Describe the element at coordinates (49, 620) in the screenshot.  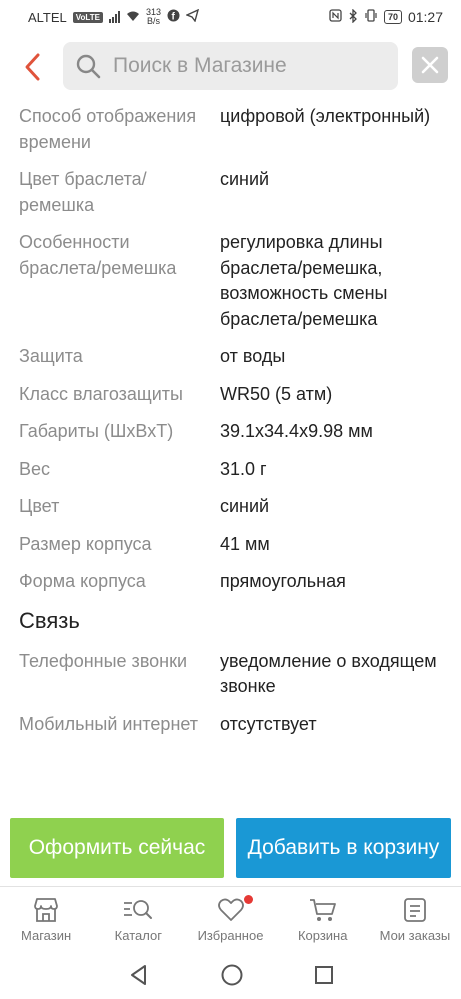
I see `section-title-connection: Связь` at that location.